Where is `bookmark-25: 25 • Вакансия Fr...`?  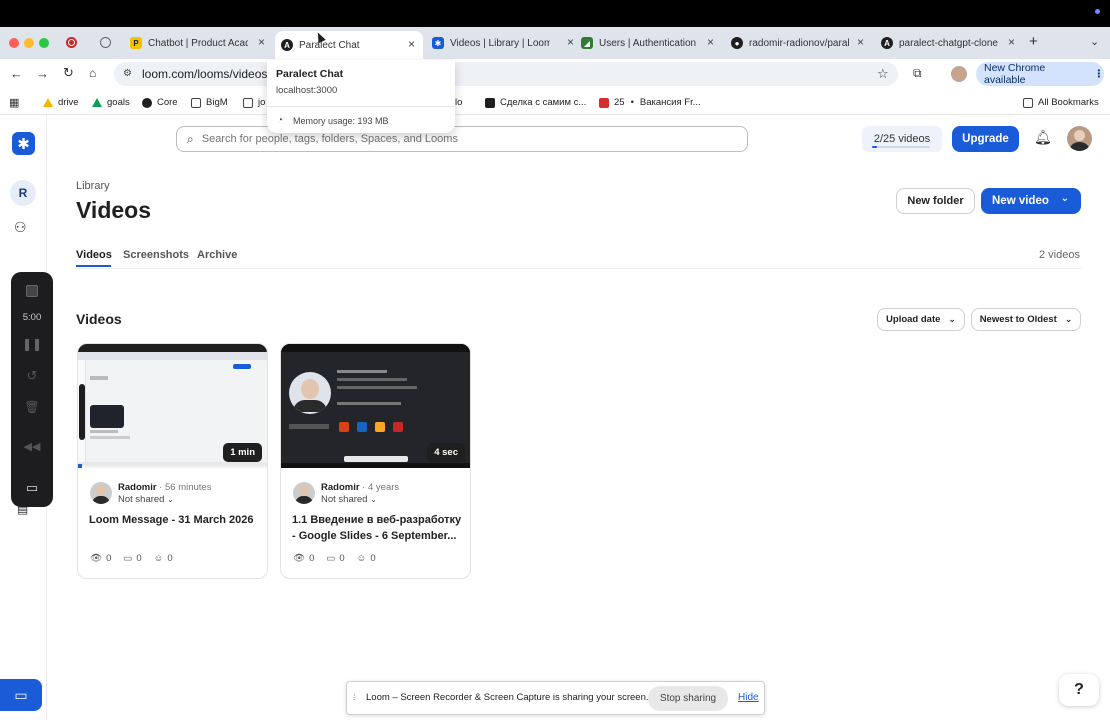 bookmark-25: 25 • Вакансия Fr... is located at coordinates (650, 102).